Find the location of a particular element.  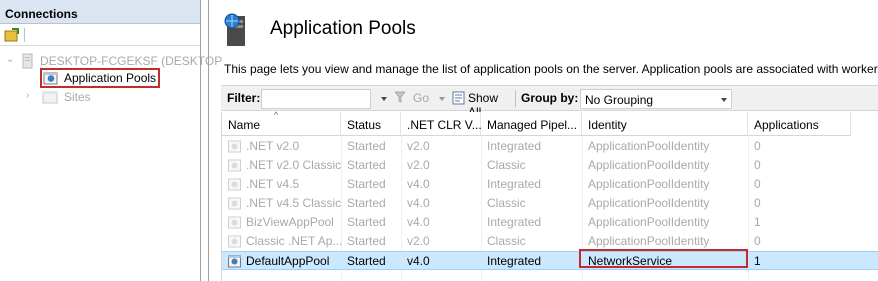

filter-dropdown-icon is located at coordinates (384, 99).